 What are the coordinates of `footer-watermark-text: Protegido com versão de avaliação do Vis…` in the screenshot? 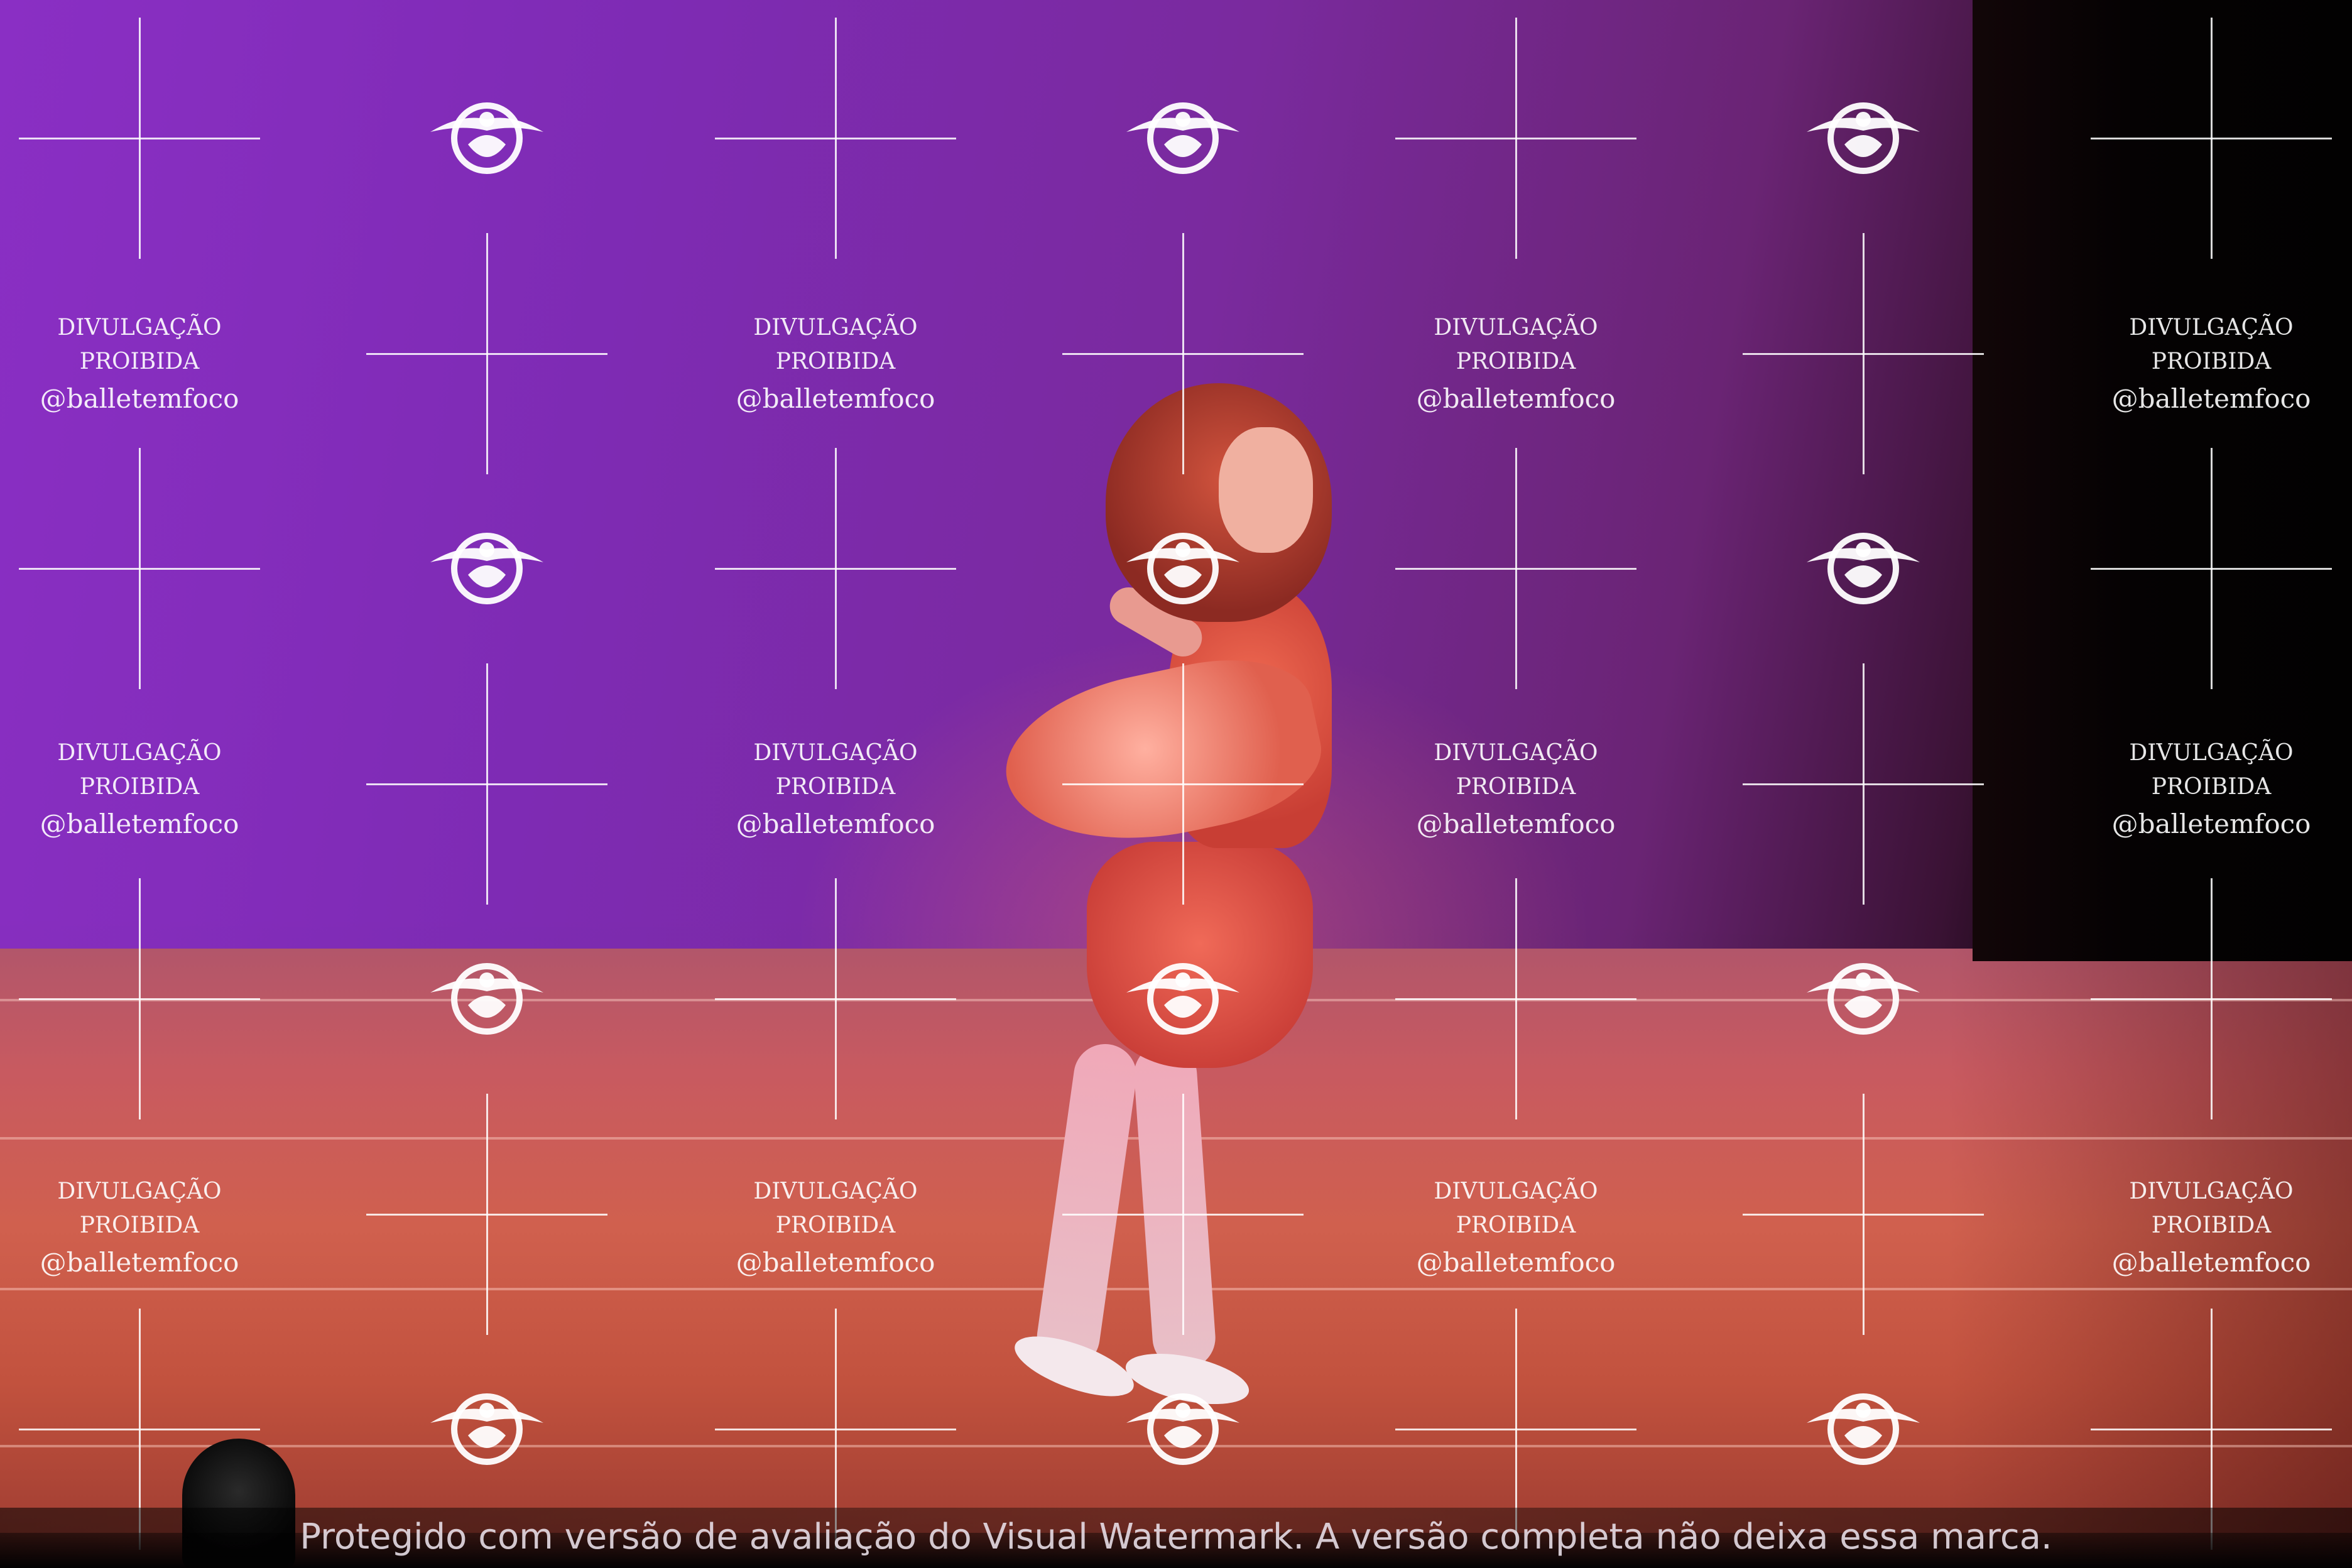 It's located at (1176, 1536).